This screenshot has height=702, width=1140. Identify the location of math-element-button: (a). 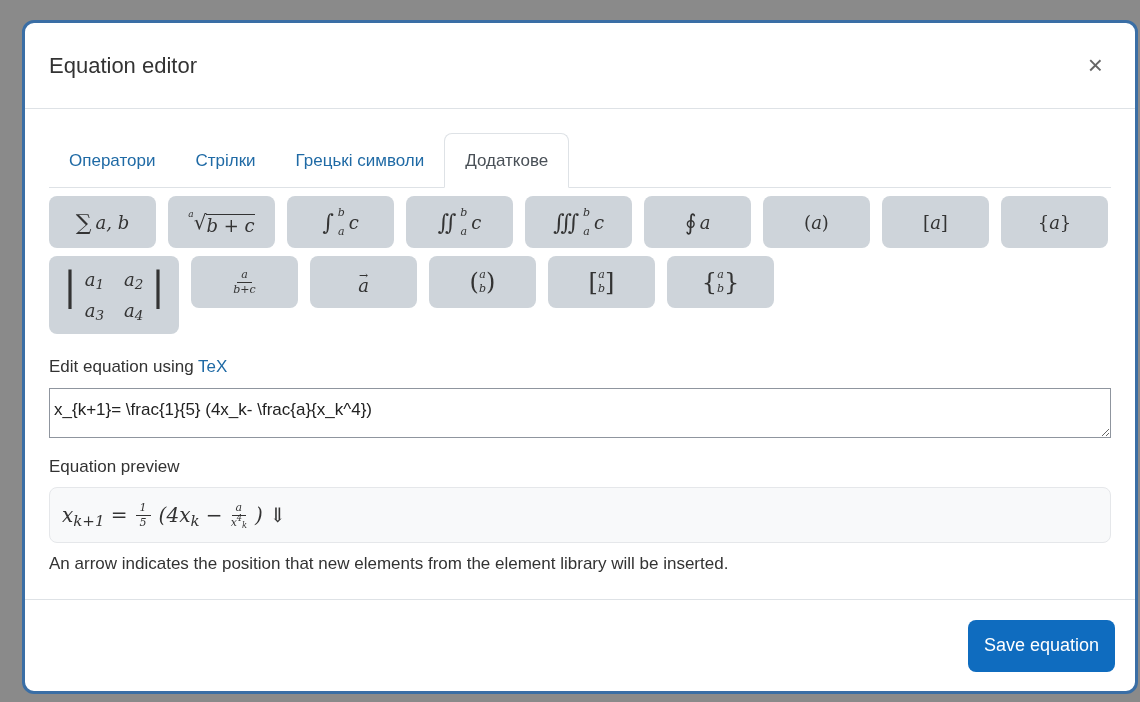
(816, 222).